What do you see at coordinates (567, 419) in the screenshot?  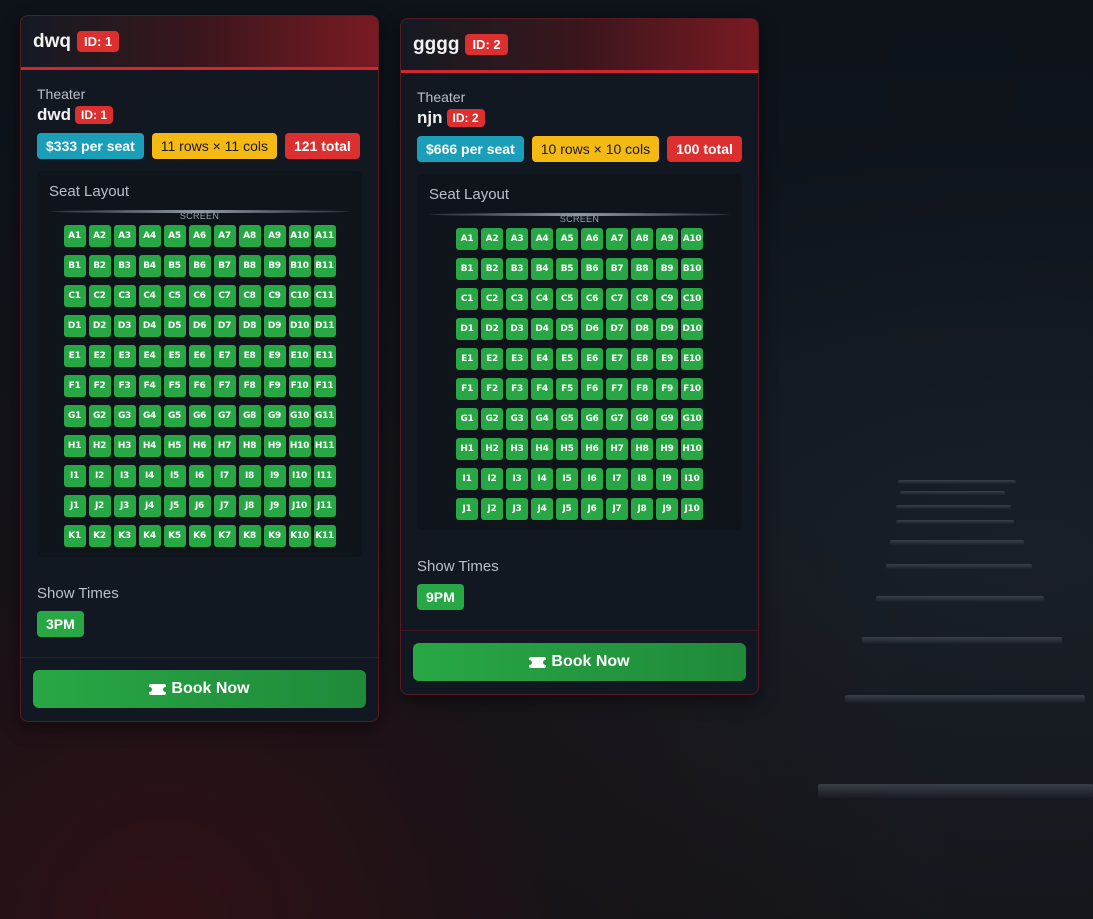 I see `seat-g5: G5` at bounding box center [567, 419].